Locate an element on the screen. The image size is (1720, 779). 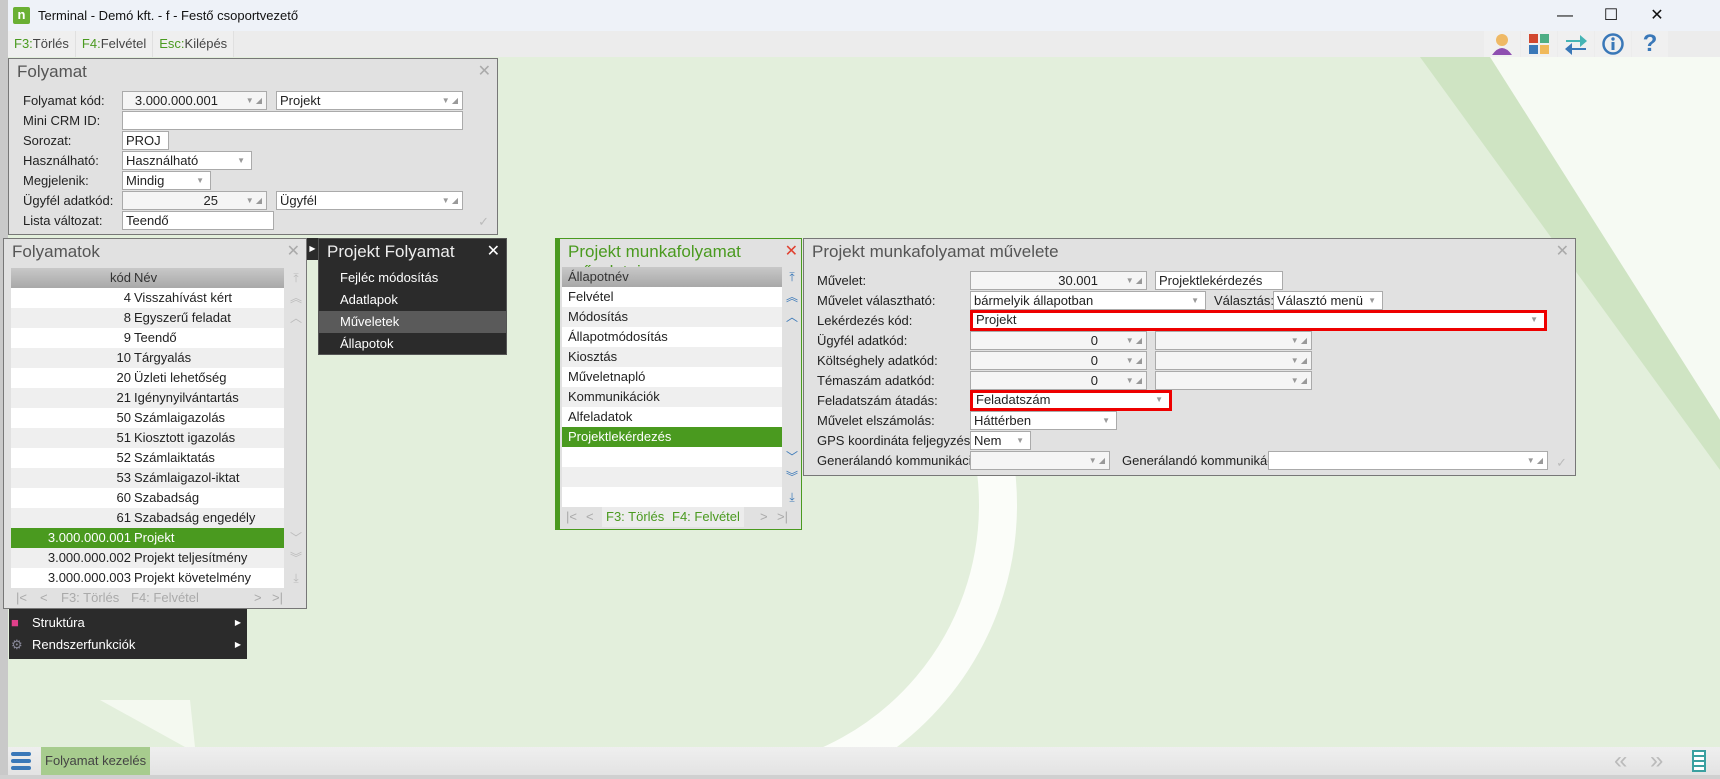
column-kod: kód is located at coordinates (120, 278).